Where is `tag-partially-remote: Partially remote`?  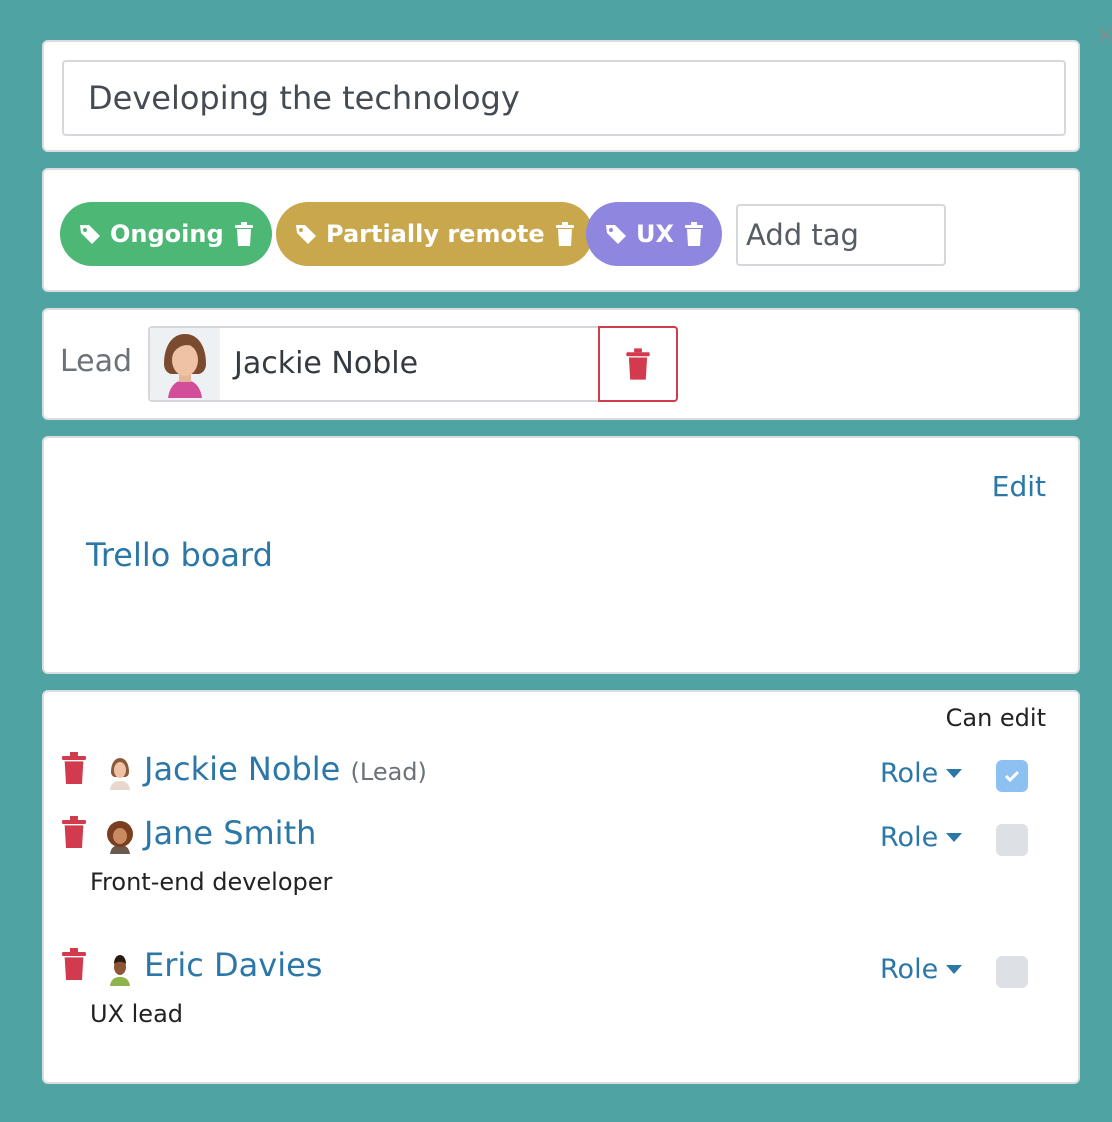
tag-partially-remote: Partially remote is located at coordinates (434, 234).